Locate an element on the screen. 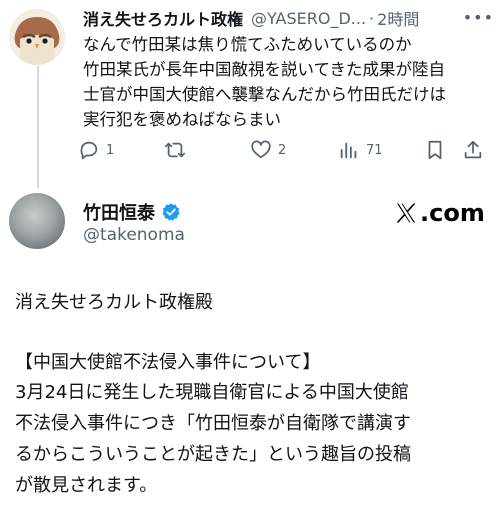  post-text-line: るからこういうことが起きた」という趣旨の投稿 is located at coordinates (213, 454).